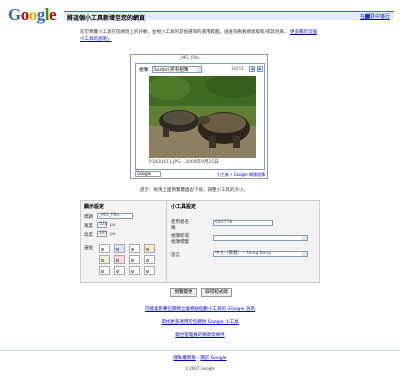 The width and height of the screenshot is (400, 381). I want to click on gadget-footer: Google 小工具 • Google 網路相簿, so click(200, 175).